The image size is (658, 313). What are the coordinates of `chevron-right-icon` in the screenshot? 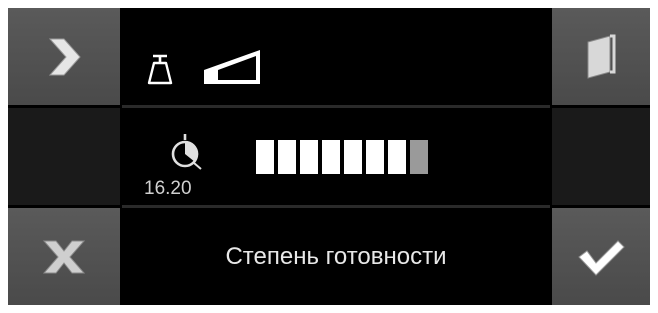 It's located at (64, 56).